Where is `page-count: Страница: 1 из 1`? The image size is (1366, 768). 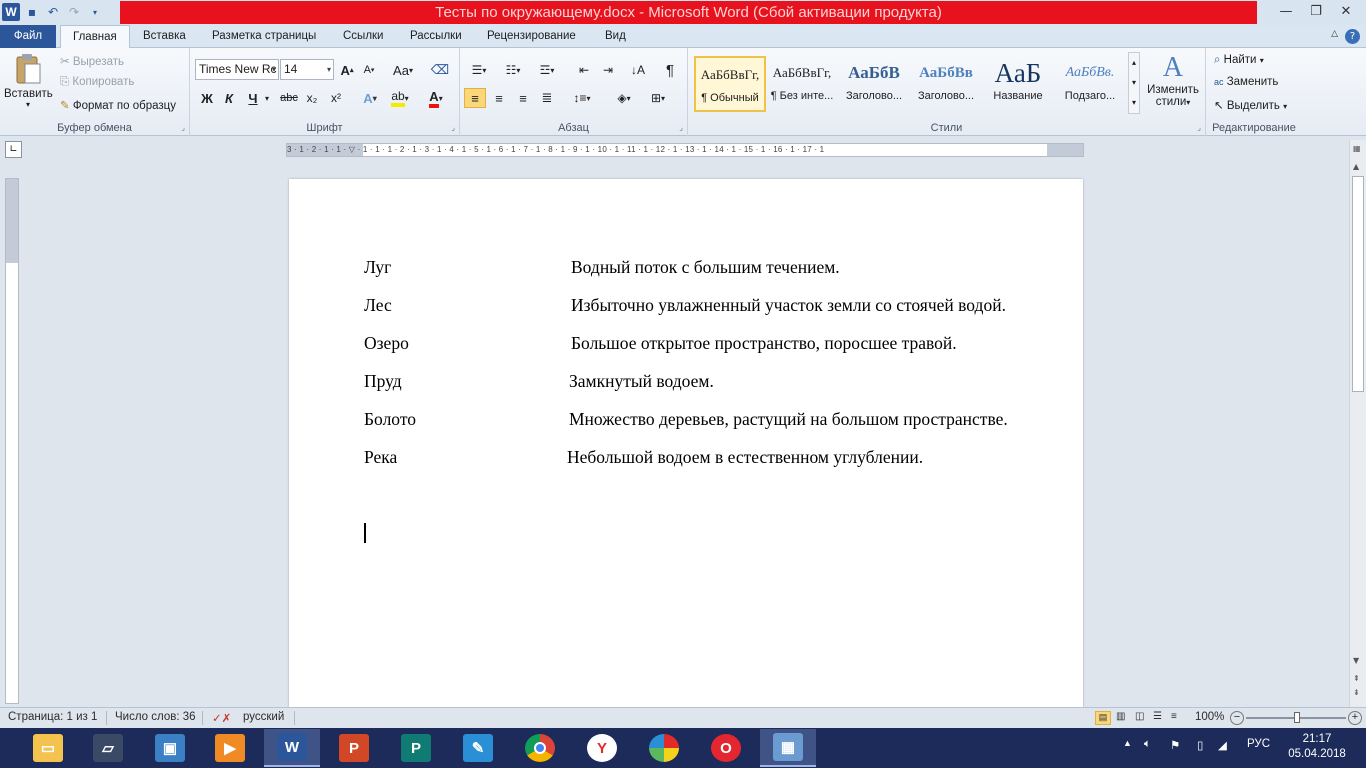
page-count: Страница: 1 из 1 is located at coordinates (52, 717).